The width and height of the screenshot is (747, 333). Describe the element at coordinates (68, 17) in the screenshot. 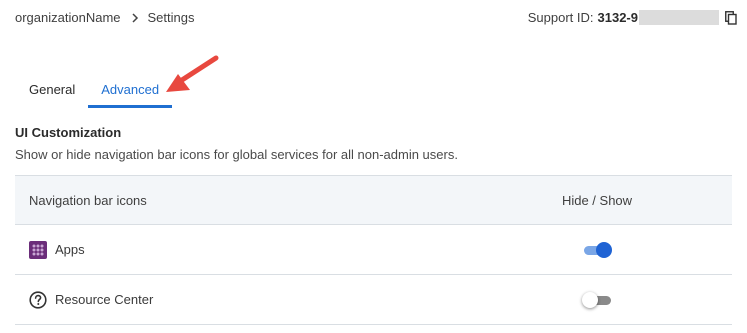

I see `breadcrumb-org-link: organizationName` at that location.